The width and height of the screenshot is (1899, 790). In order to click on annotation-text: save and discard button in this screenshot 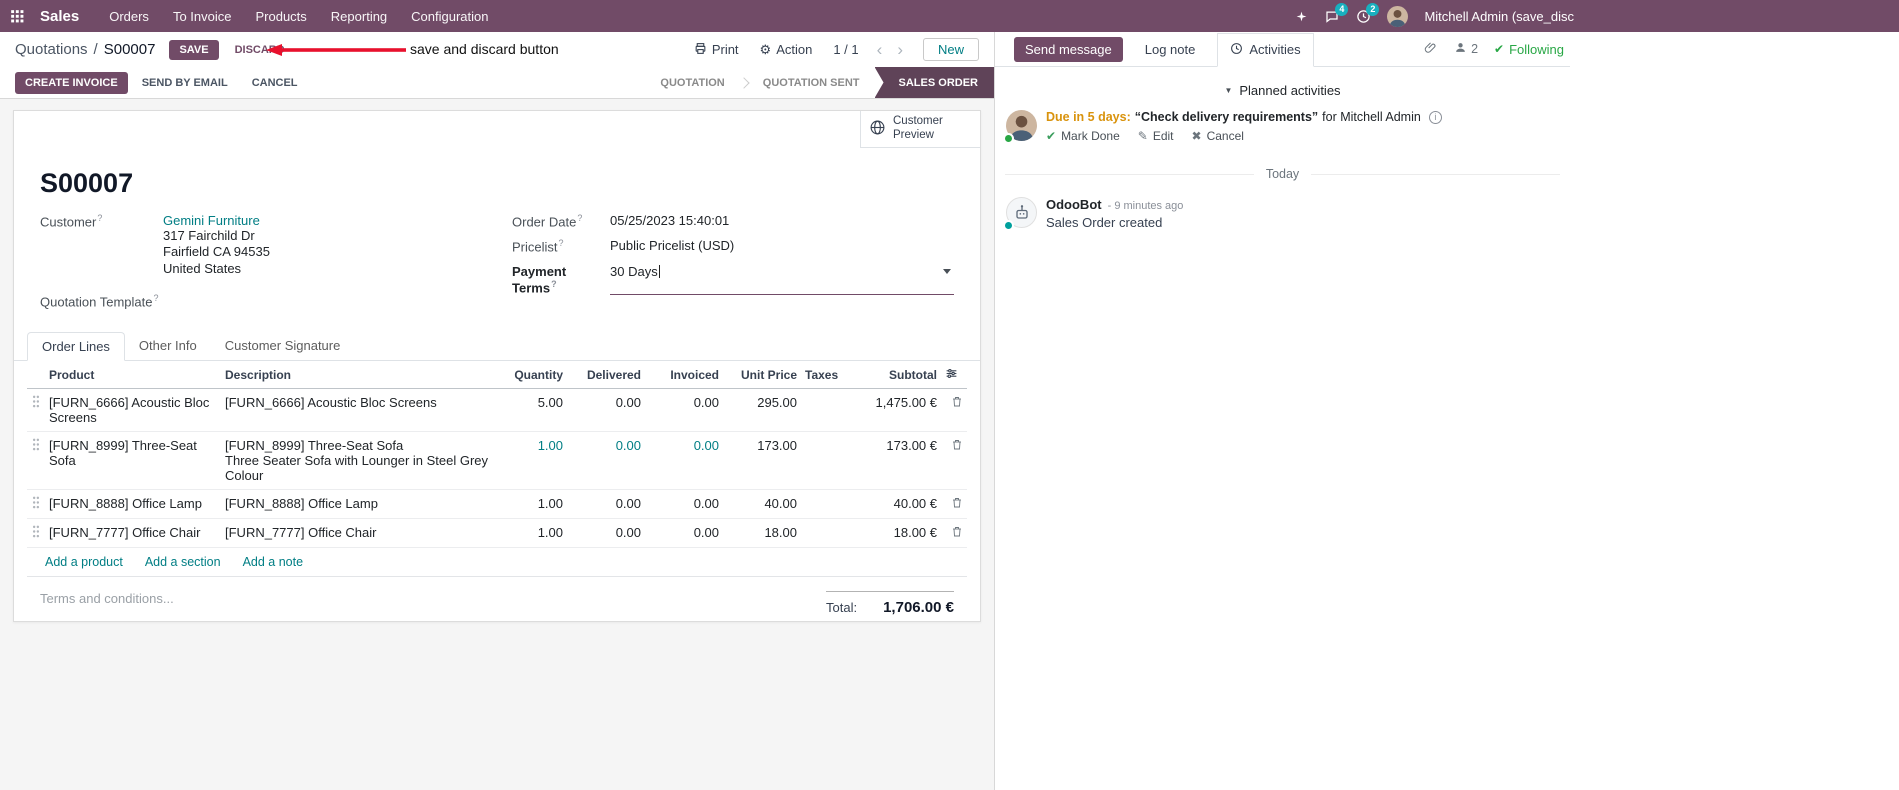, I will do `click(484, 49)`.